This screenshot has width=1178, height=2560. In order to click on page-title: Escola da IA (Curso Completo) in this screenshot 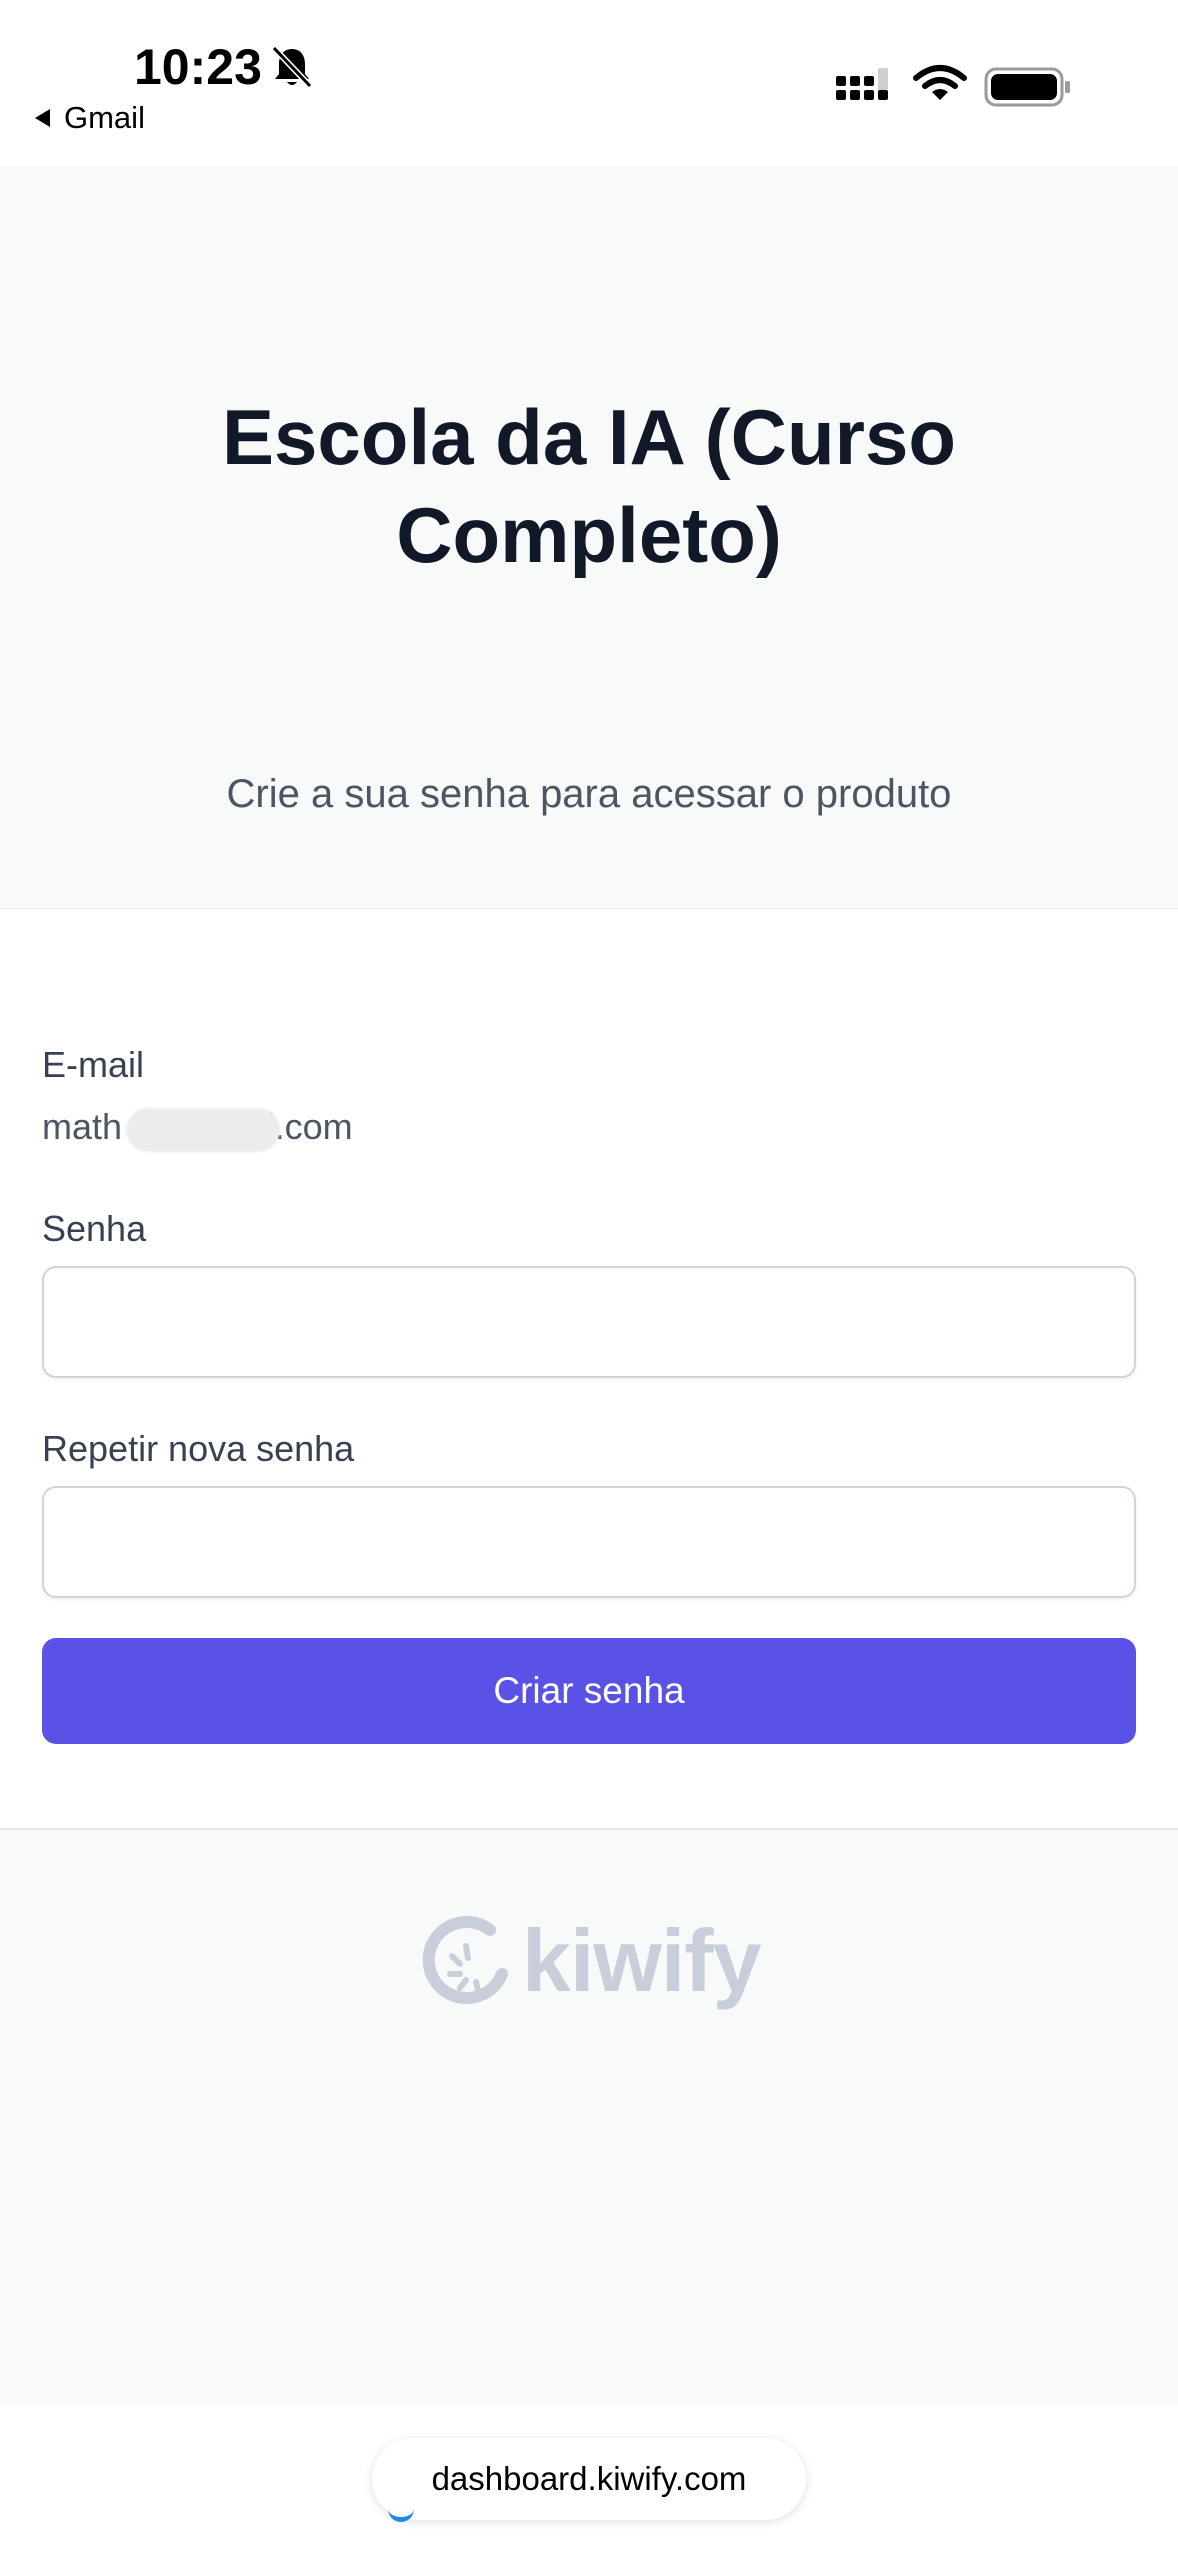, I will do `click(589, 486)`.